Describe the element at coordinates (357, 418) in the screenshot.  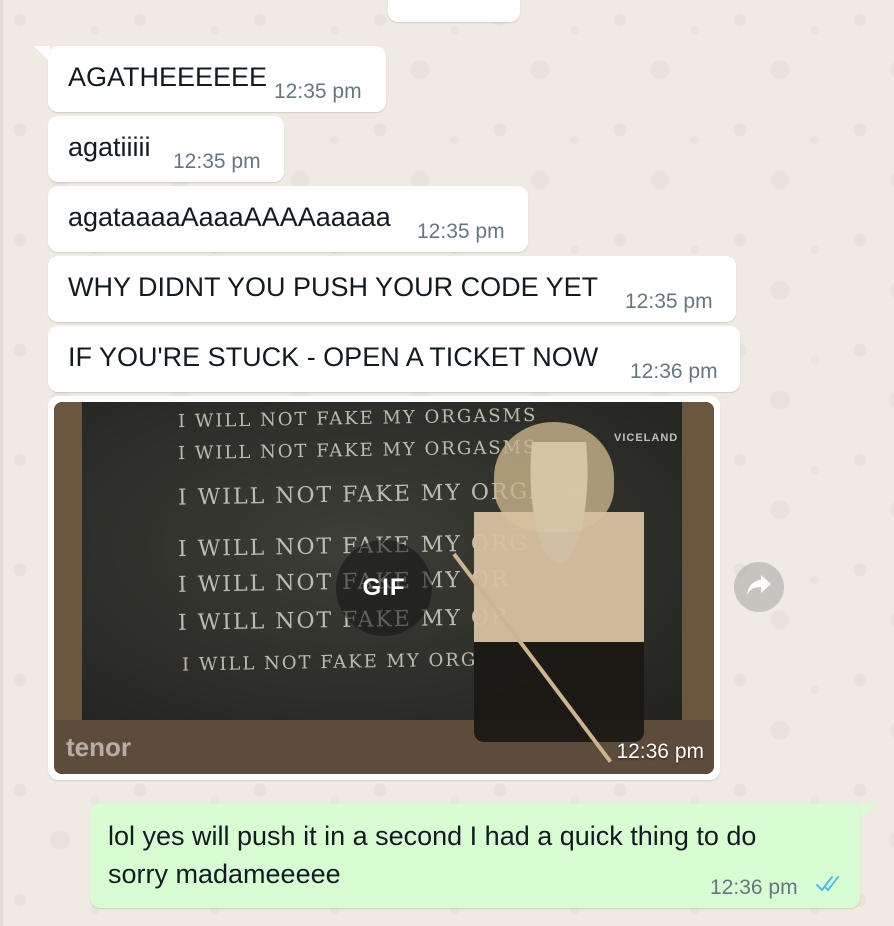
I see `chalk-line: I WILL NOT FAKE MY ORGASMS` at that location.